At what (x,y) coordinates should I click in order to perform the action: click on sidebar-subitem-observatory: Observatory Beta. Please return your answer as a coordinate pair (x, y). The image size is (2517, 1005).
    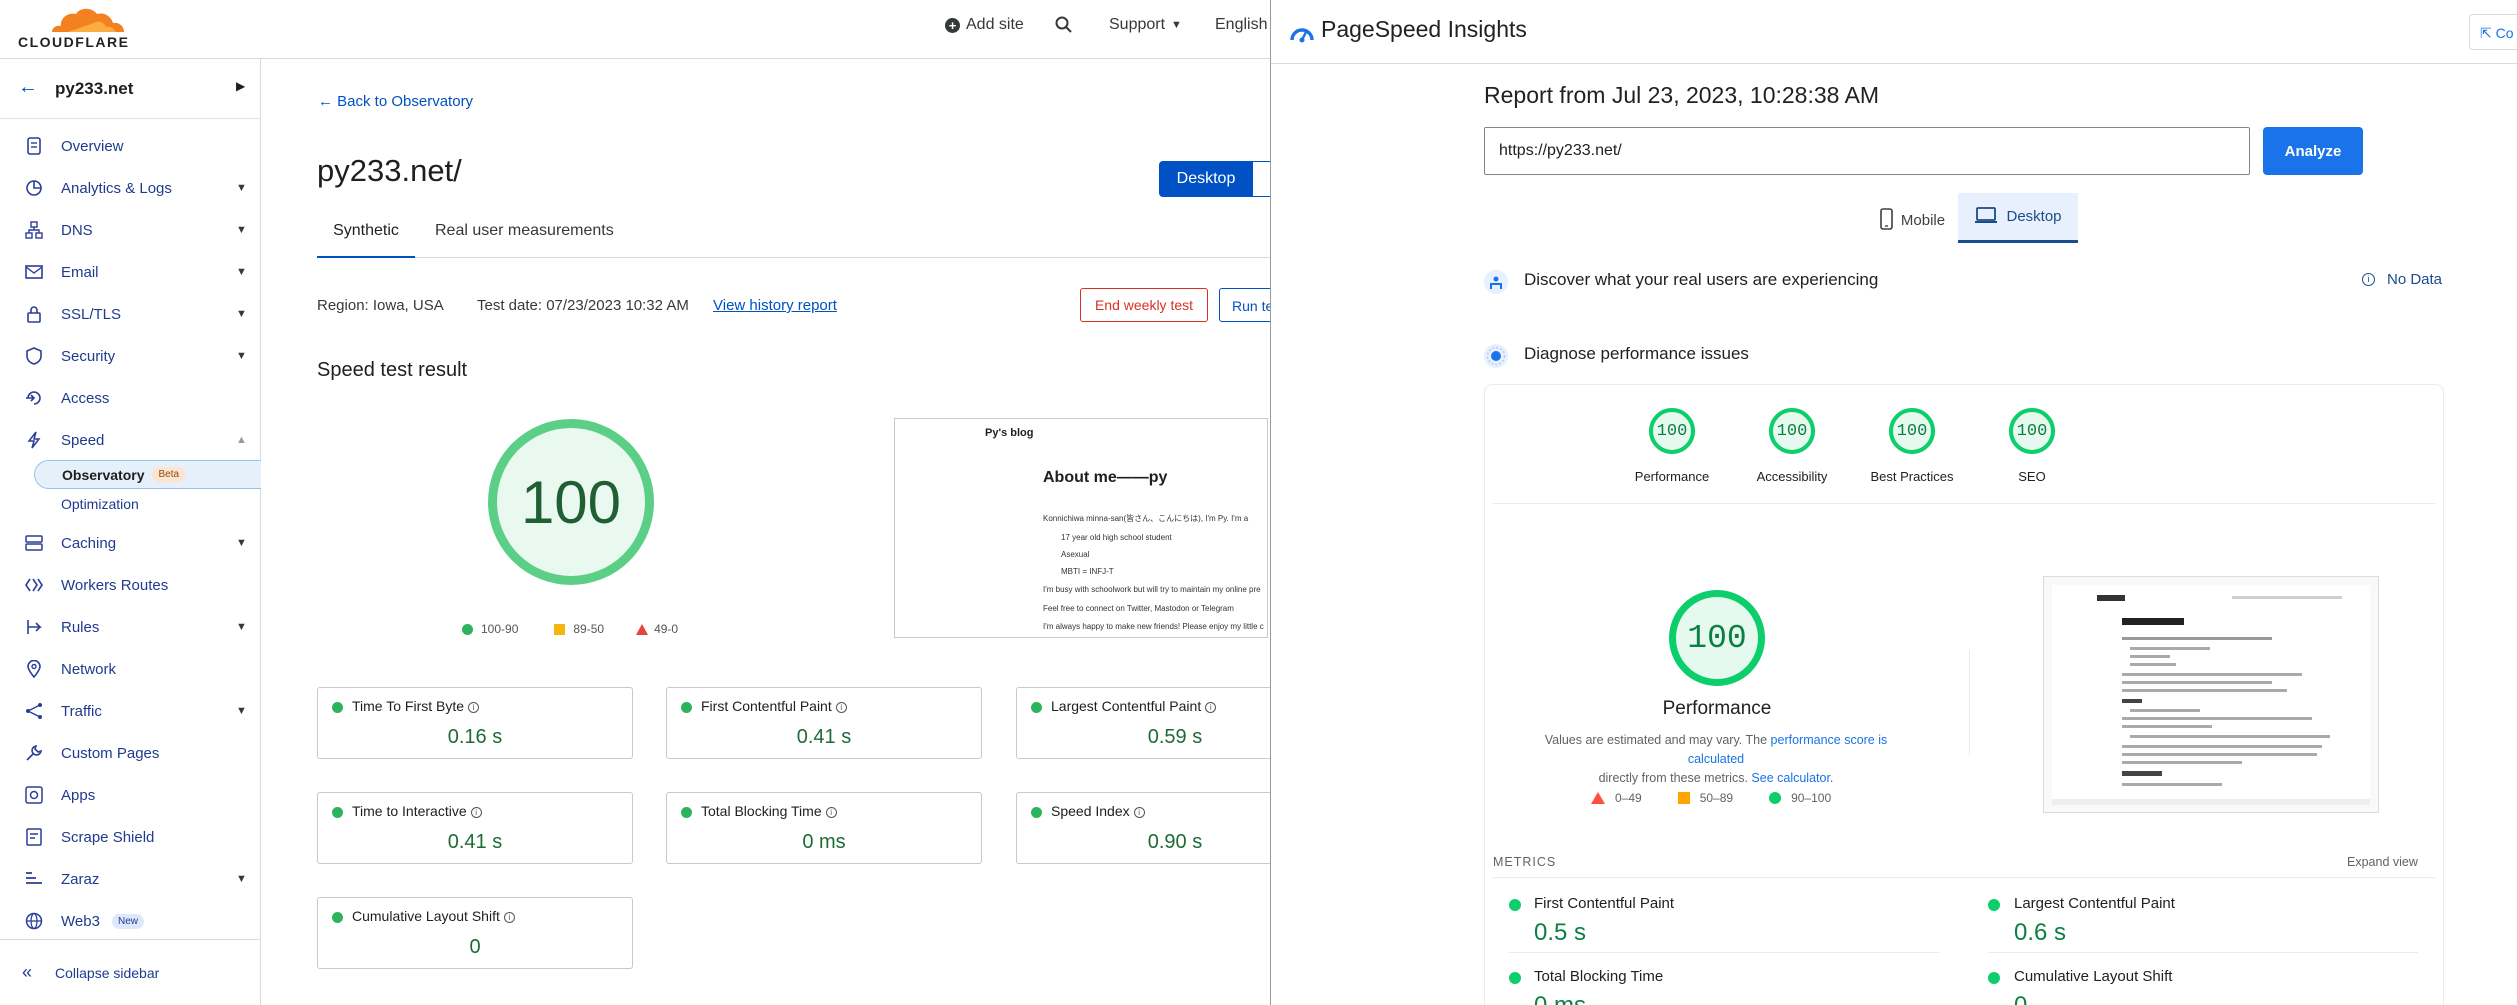
    Looking at the image, I should click on (147, 474).